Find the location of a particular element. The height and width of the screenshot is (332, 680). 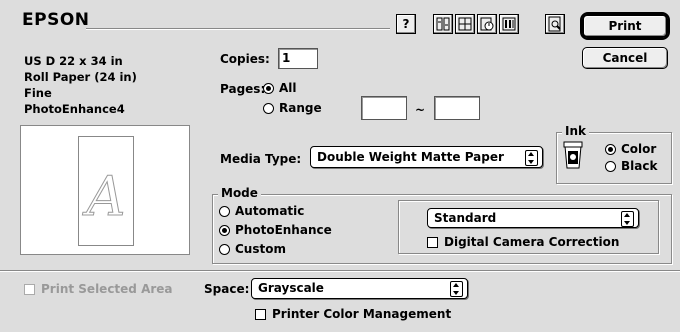

print-selected-area-label: Print Selected Area is located at coordinates (107, 289).